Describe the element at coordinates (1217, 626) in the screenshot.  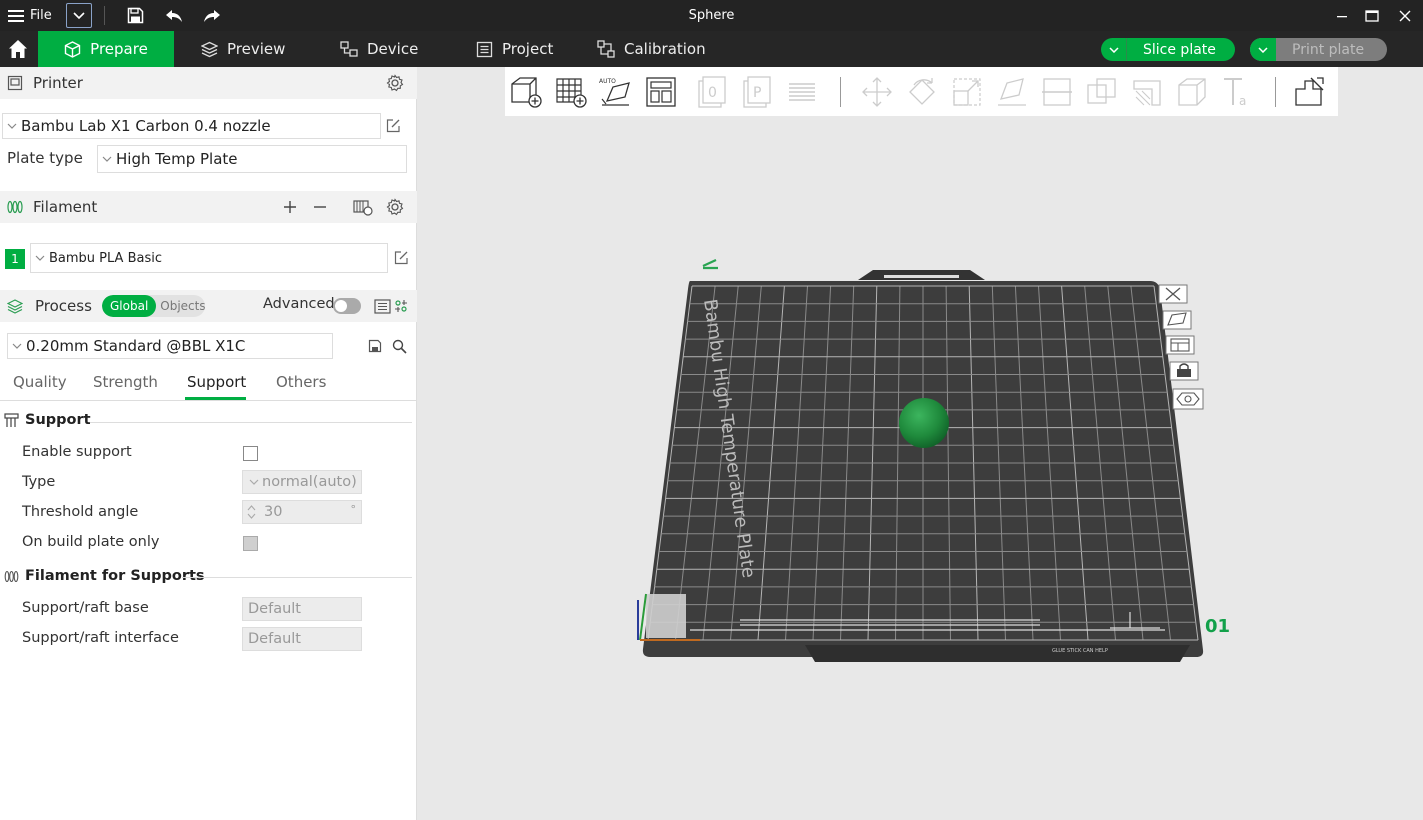
I see `plate-number: 01` at that location.